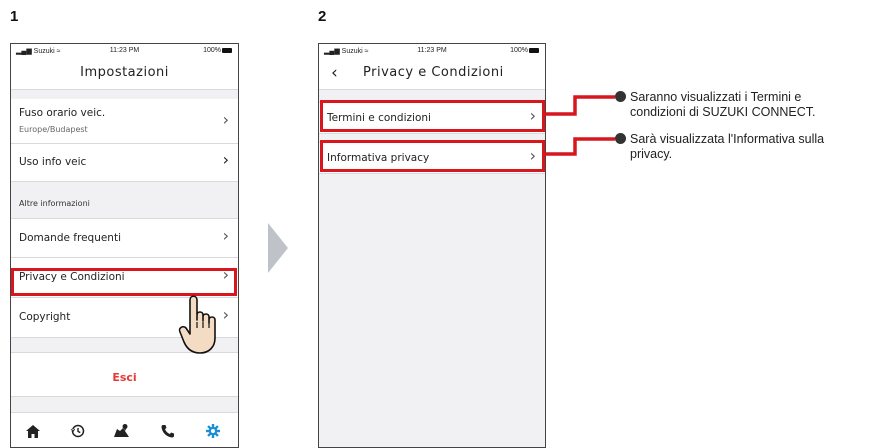  What do you see at coordinates (168, 431) in the screenshot?
I see `phone-icon` at bounding box center [168, 431].